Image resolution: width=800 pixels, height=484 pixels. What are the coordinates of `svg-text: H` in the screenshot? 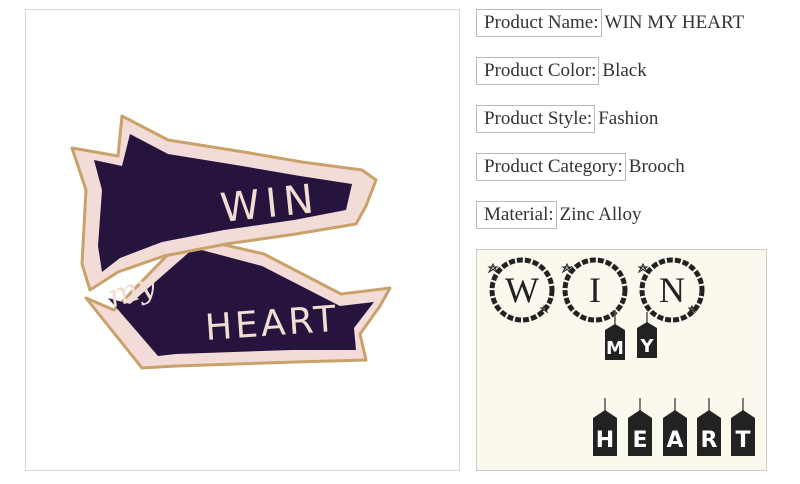 It's located at (605, 440).